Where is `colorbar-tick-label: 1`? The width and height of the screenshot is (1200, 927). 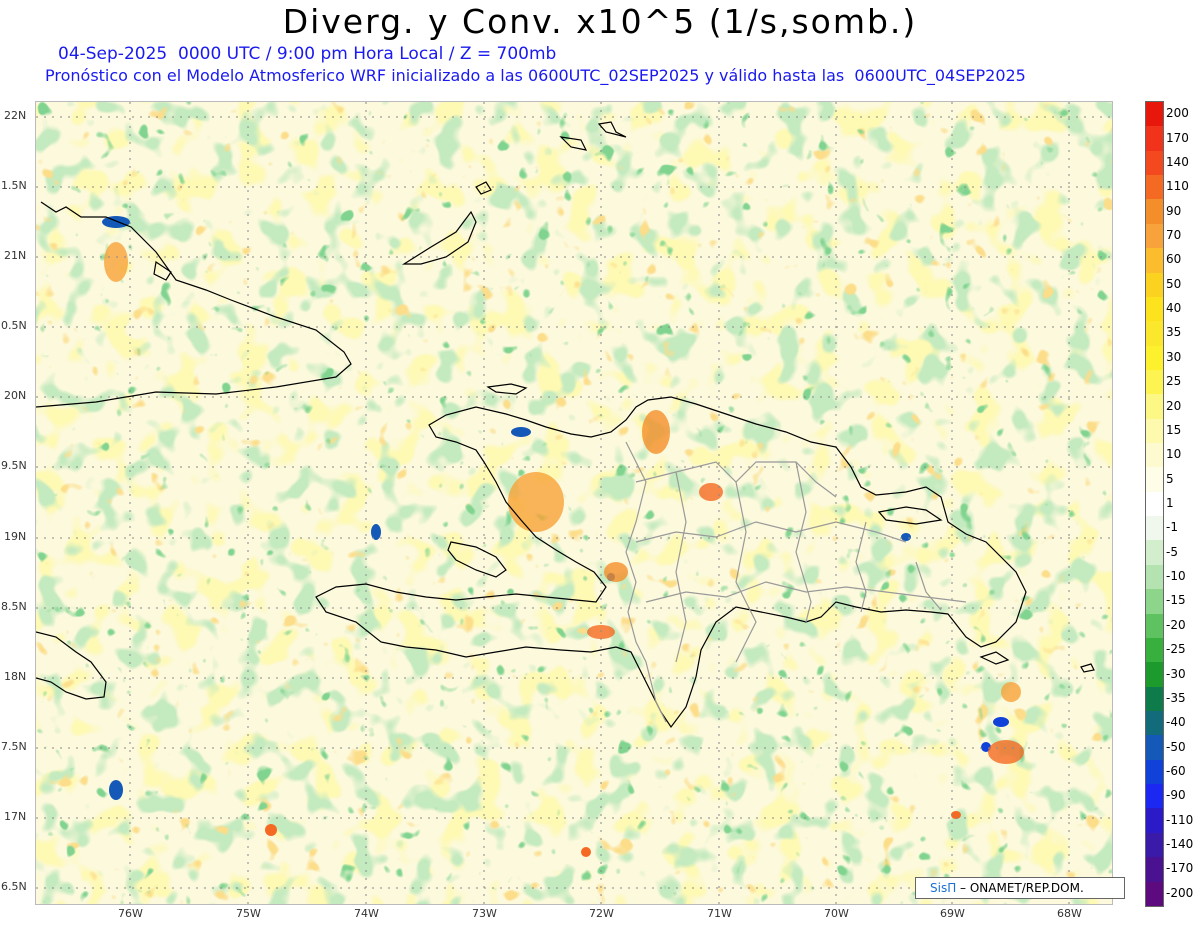
colorbar-tick-label: 1 is located at coordinates (1170, 503).